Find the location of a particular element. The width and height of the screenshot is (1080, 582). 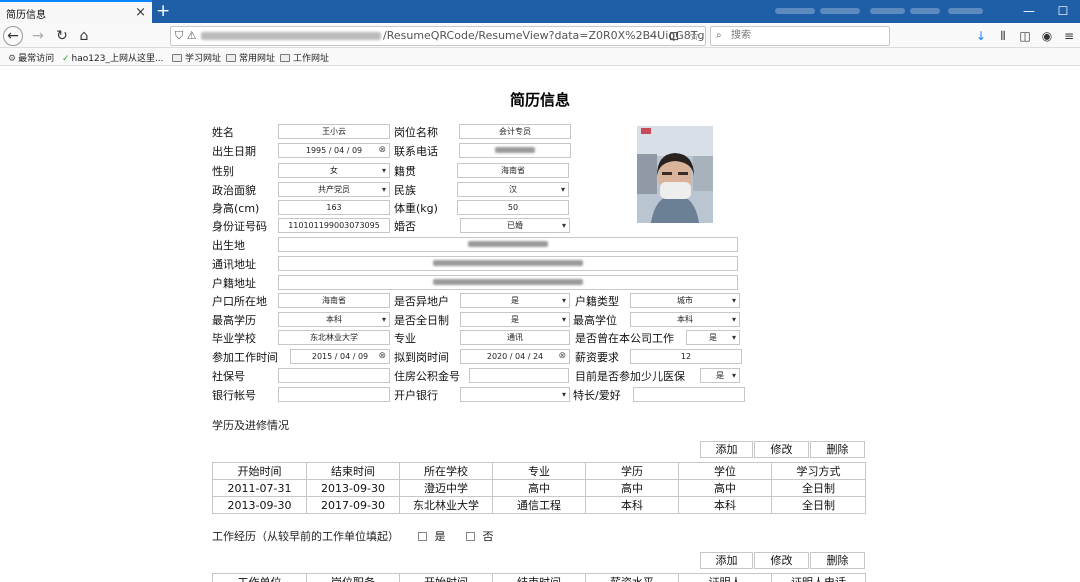

political-status-select: 共产党员 is located at coordinates (334, 189).